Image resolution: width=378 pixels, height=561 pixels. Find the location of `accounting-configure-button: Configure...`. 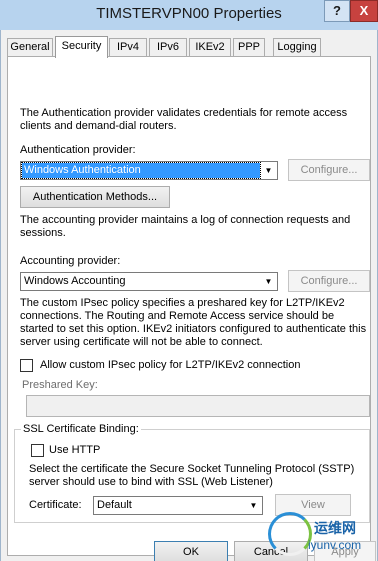

accounting-configure-button: Configure... is located at coordinates (329, 281).